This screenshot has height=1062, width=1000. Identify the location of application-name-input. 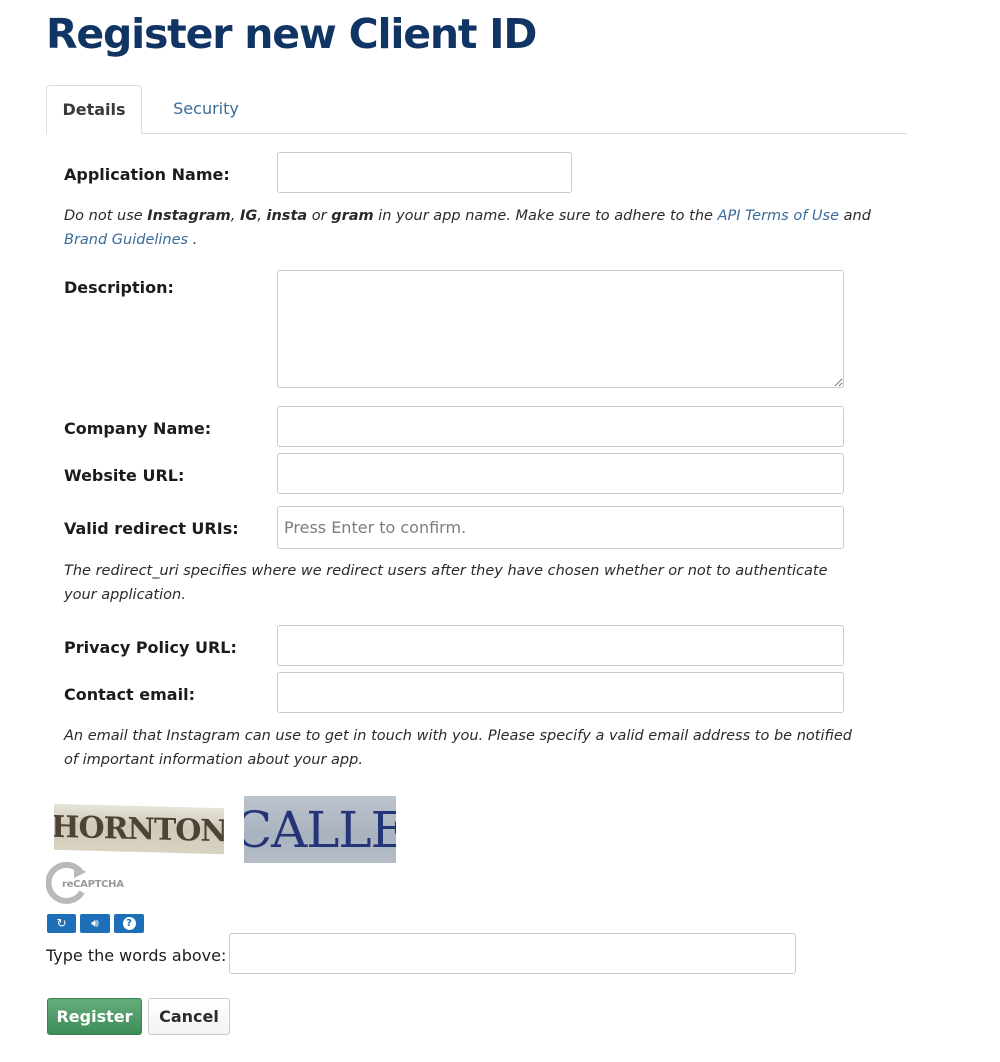
(424, 172).